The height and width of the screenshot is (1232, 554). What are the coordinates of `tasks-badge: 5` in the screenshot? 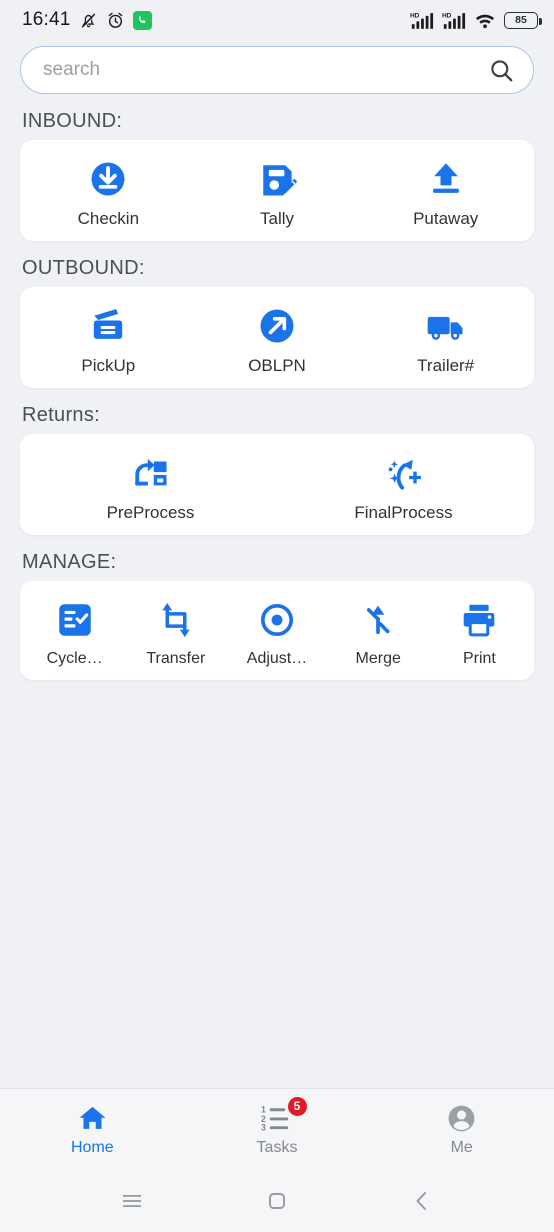 It's located at (297, 1106).